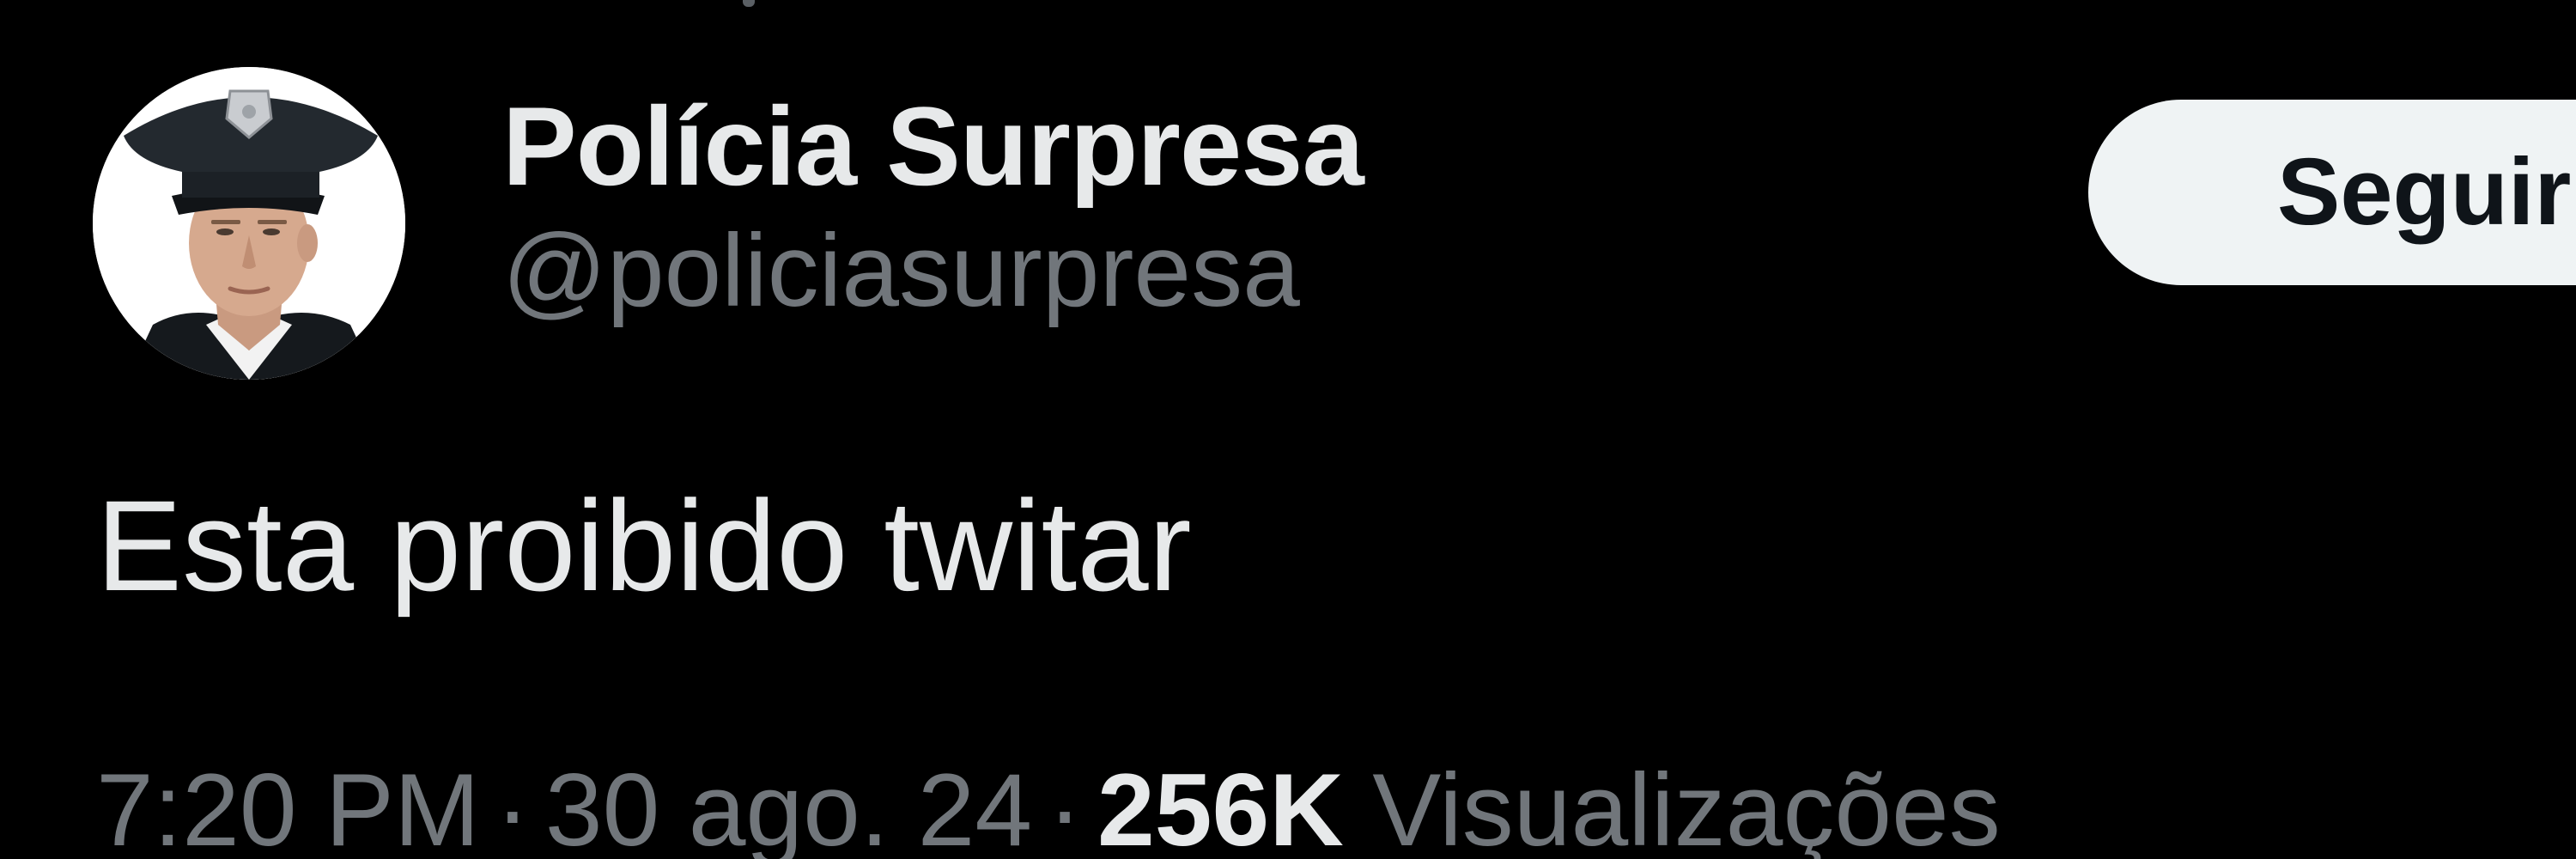  Describe the element at coordinates (933, 271) in the screenshot. I see `author-handle: @policiasurpresa` at that location.